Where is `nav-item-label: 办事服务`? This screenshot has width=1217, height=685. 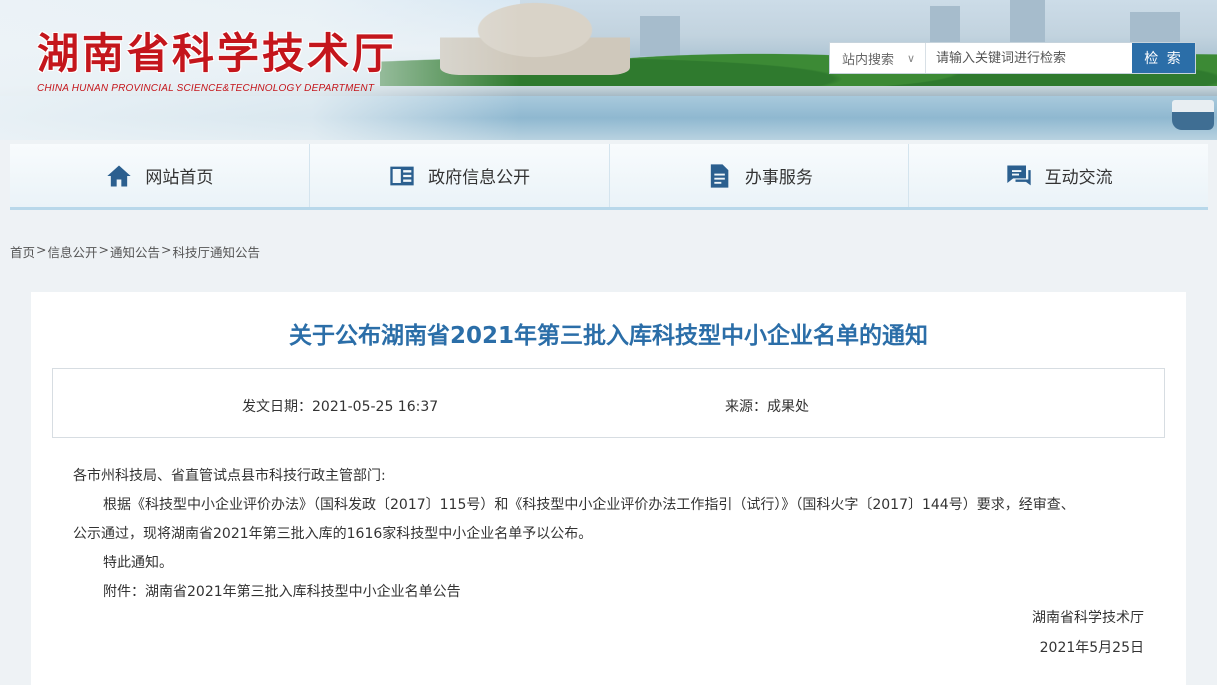 nav-item-label: 办事服务 is located at coordinates (778, 178).